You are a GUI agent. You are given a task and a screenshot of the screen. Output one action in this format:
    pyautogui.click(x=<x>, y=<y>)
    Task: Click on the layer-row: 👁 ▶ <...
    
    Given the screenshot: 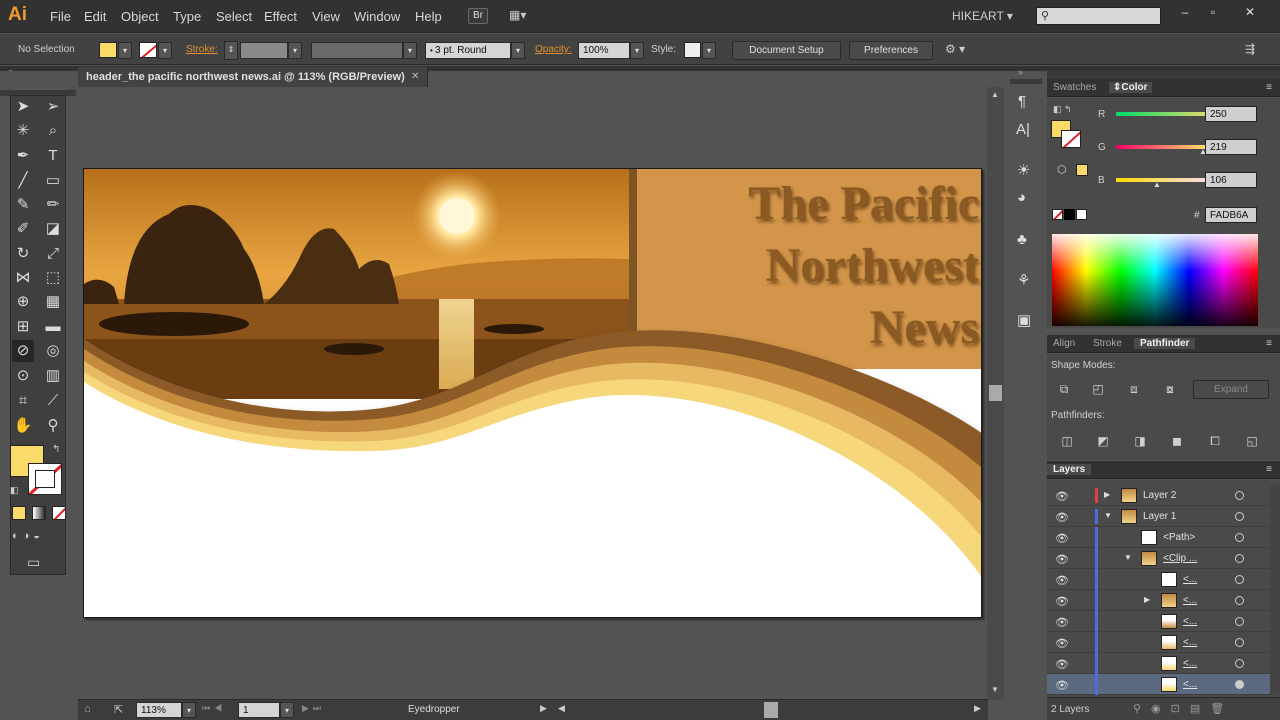 What is the action you would take?
    pyautogui.click(x=1158, y=600)
    